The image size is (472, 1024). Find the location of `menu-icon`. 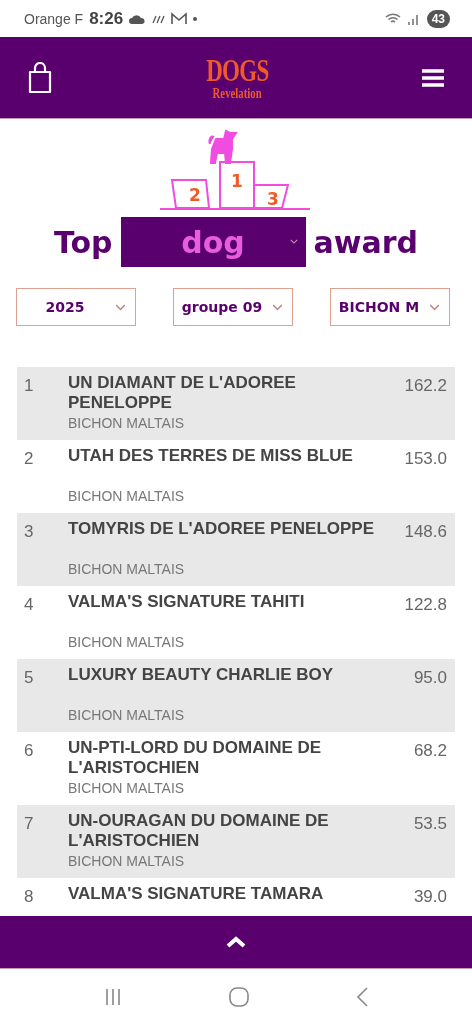

menu-icon is located at coordinates (433, 77).